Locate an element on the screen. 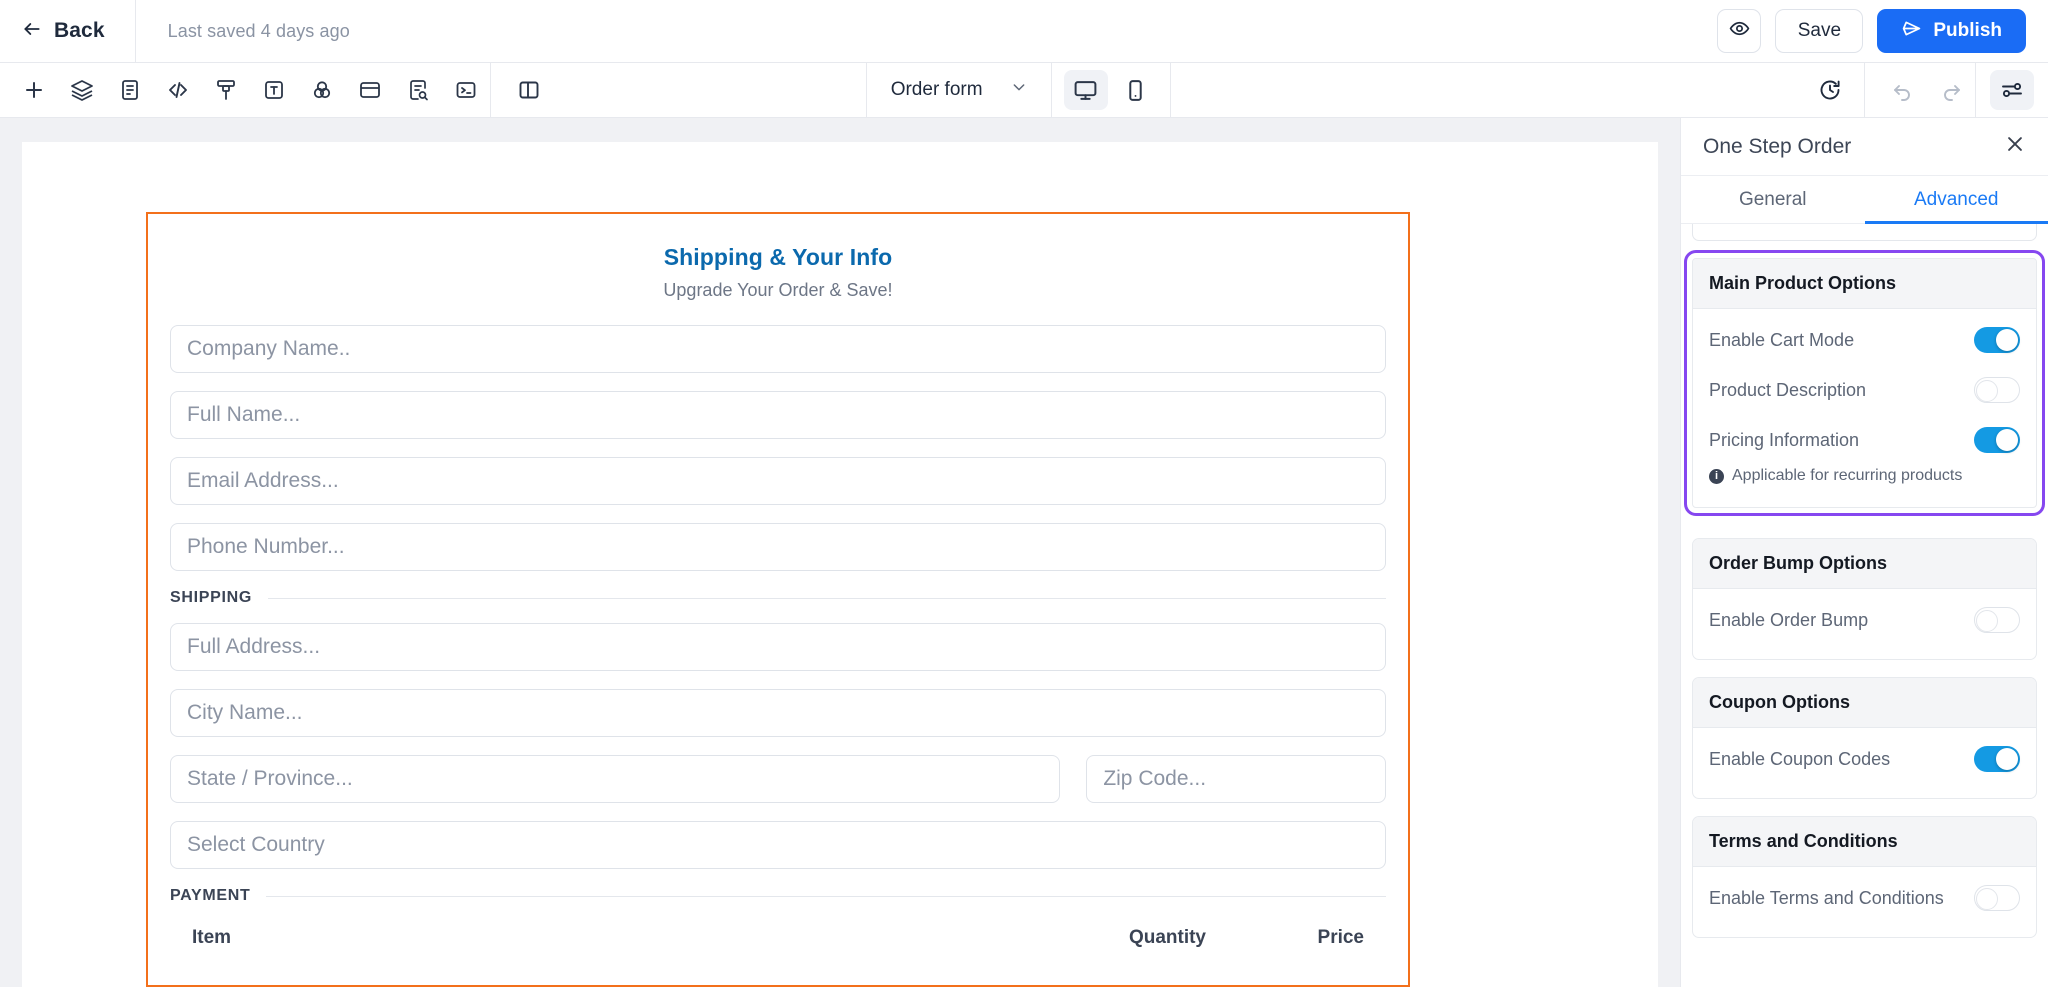 The image size is (2048, 987). enable-cart-mode-toggle is located at coordinates (1997, 340).